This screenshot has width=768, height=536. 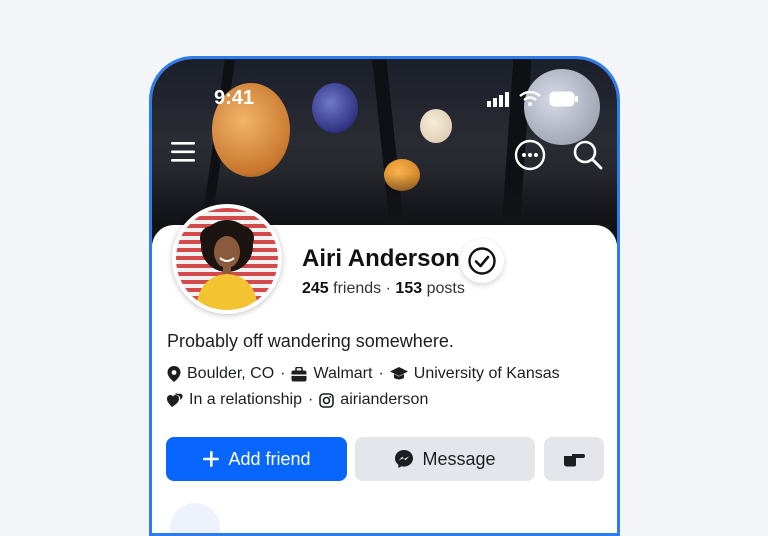 What do you see at coordinates (327, 400) in the screenshot?
I see `instagram-icon` at bounding box center [327, 400].